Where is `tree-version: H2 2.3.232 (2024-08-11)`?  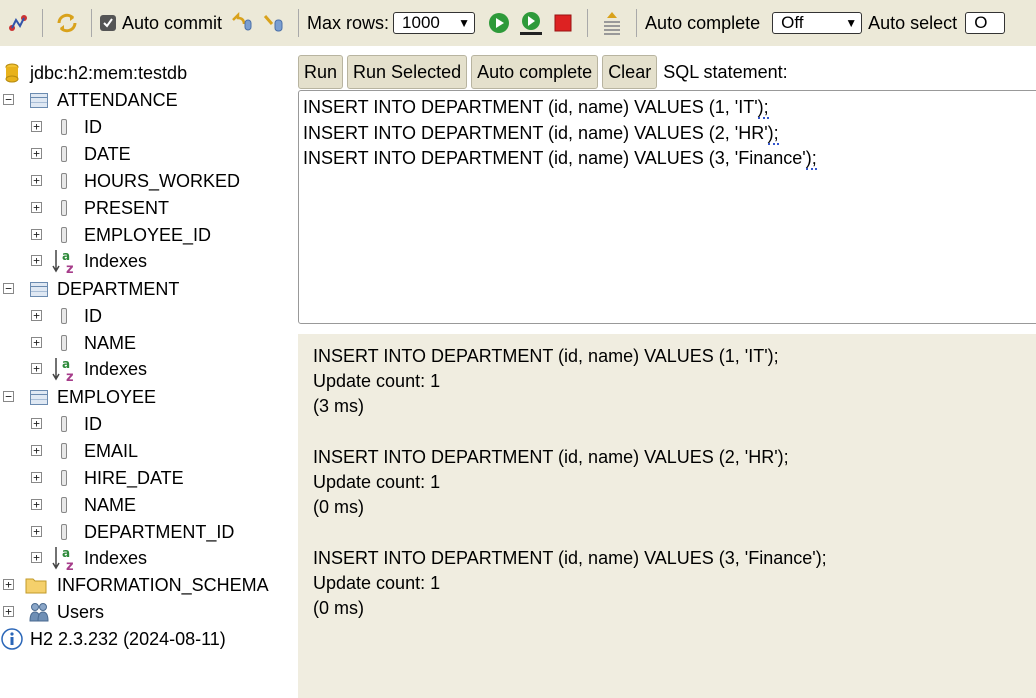
tree-version: H2 2.3.232 (2024-08-11) is located at coordinates (113, 639).